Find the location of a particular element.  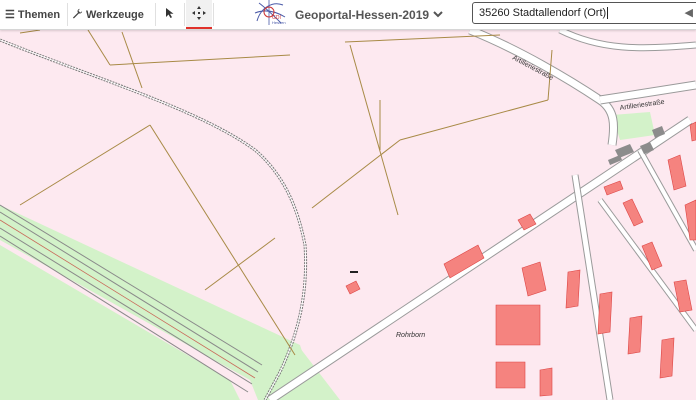

pan-tool-button is located at coordinates (199, 14).